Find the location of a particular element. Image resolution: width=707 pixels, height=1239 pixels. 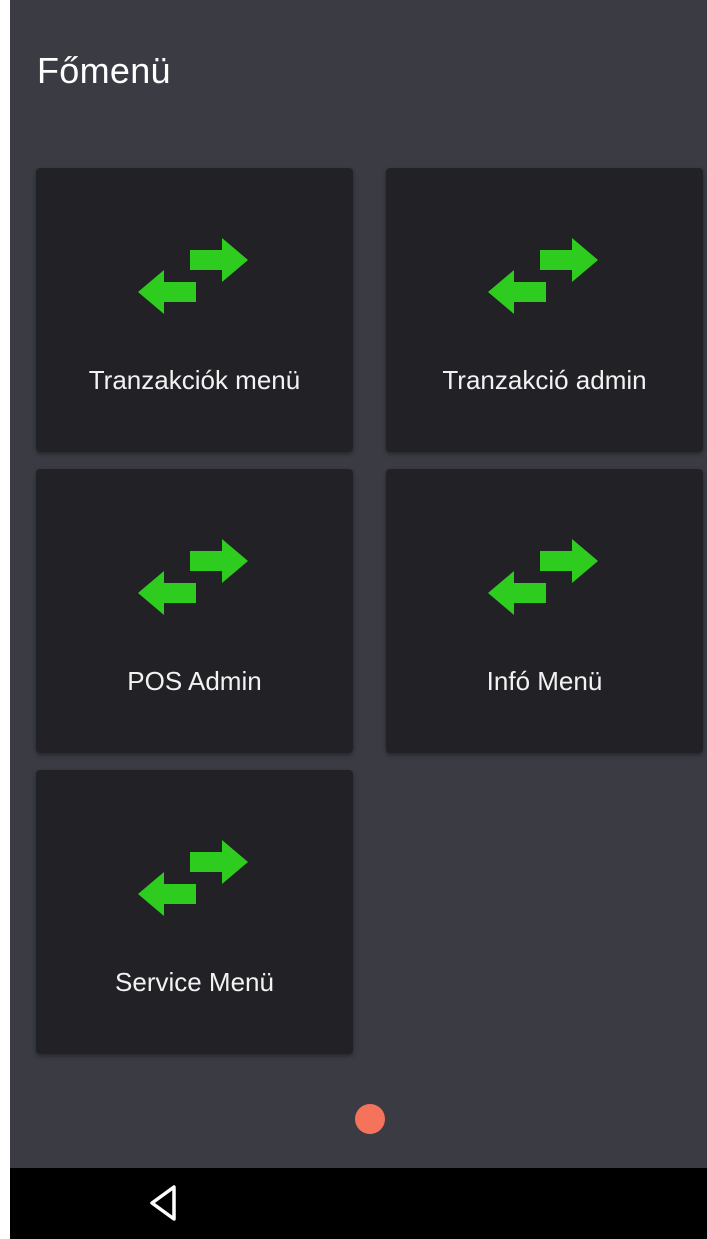

page-title: Főmenü is located at coordinates (104, 70).